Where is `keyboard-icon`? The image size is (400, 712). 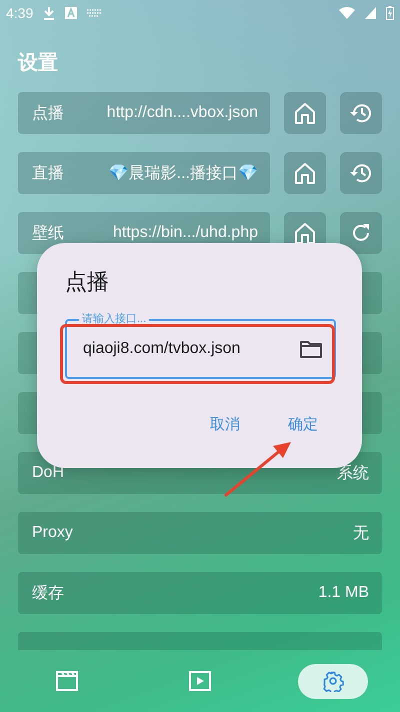
keyboard-icon is located at coordinates (94, 12).